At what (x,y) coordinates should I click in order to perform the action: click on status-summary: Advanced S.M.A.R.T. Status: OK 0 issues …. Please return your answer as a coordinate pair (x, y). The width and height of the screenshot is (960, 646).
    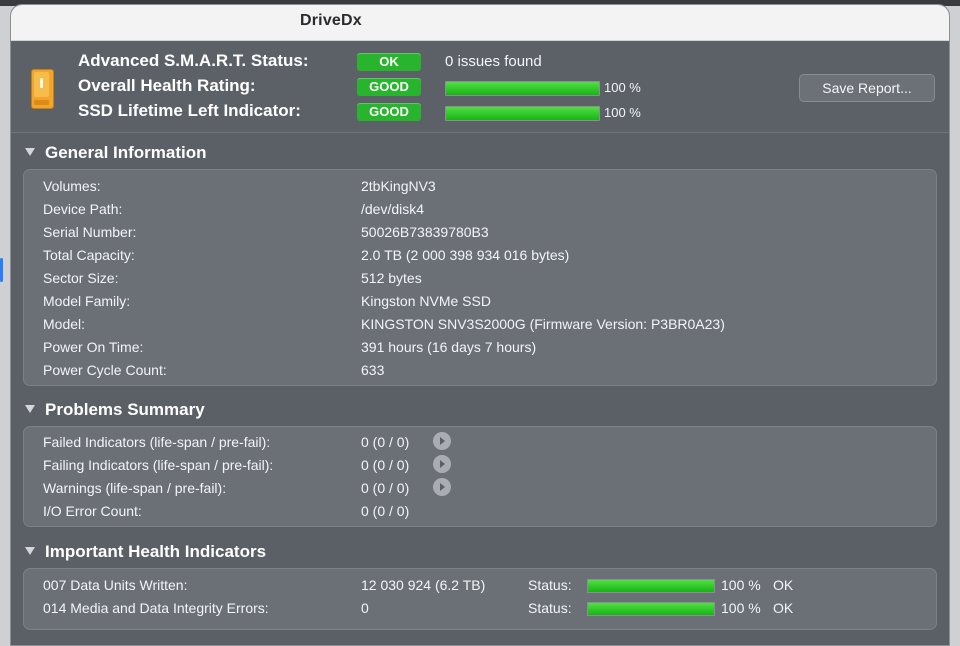
    Looking at the image, I should click on (480, 87).